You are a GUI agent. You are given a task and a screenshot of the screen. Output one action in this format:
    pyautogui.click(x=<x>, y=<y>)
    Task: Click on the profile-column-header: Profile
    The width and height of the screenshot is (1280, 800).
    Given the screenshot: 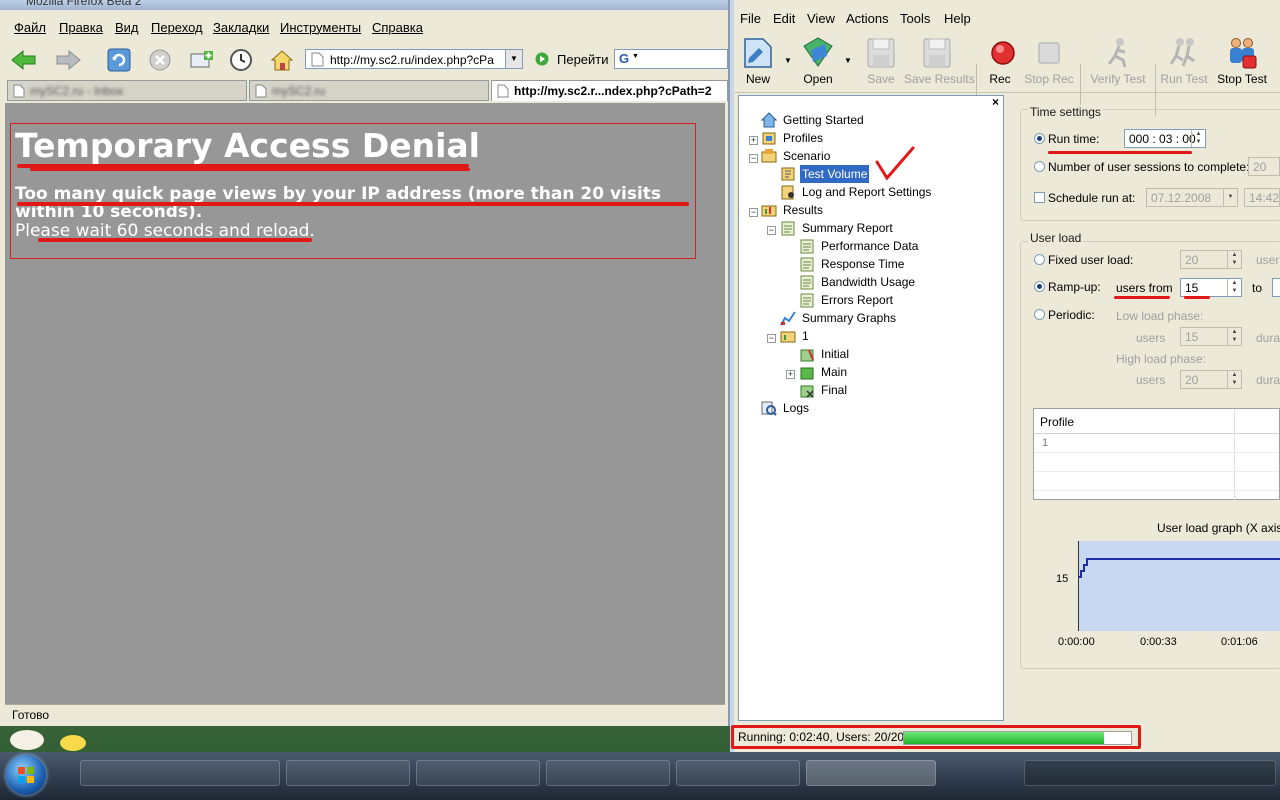 What is the action you would take?
    pyautogui.click(x=1057, y=422)
    